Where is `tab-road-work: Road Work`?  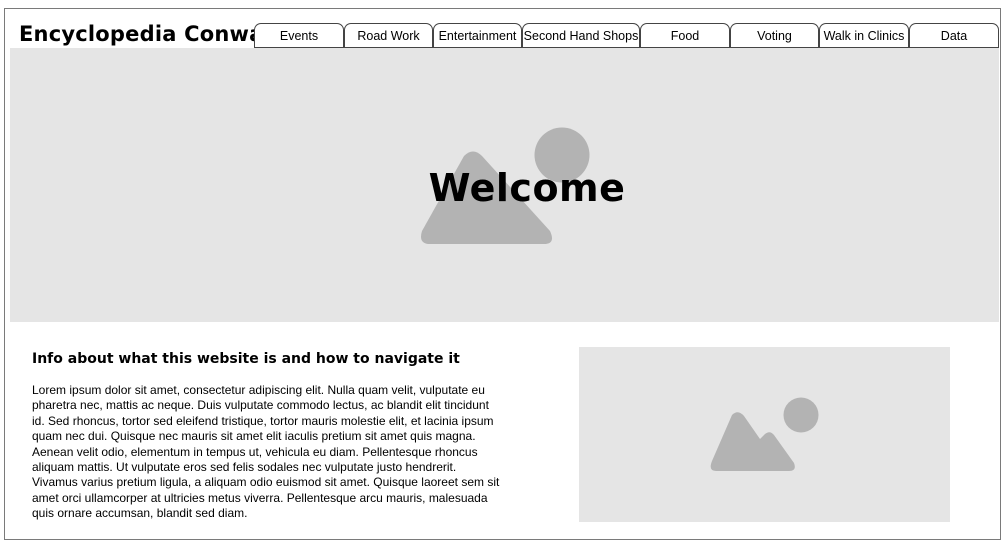 tab-road-work: Road Work is located at coordinates (388, 35).